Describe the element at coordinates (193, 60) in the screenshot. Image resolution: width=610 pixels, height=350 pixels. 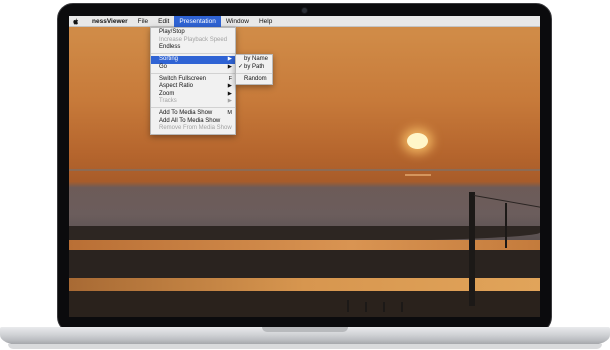
I see `menu-item-sorting: Sorting ▶` at that location.